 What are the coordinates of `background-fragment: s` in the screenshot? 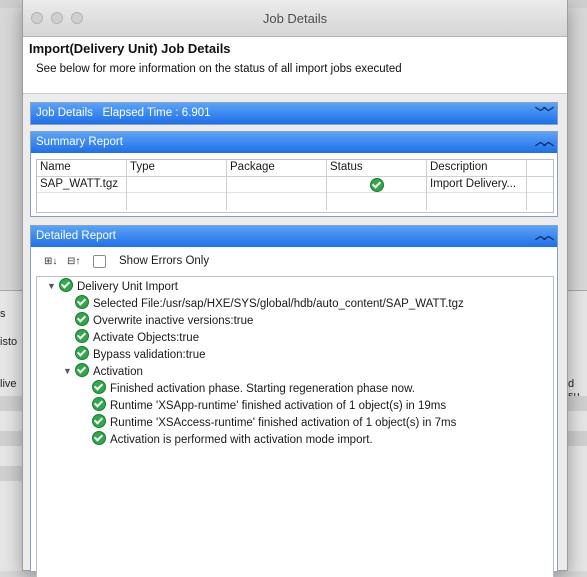 It's located at (3, 314).